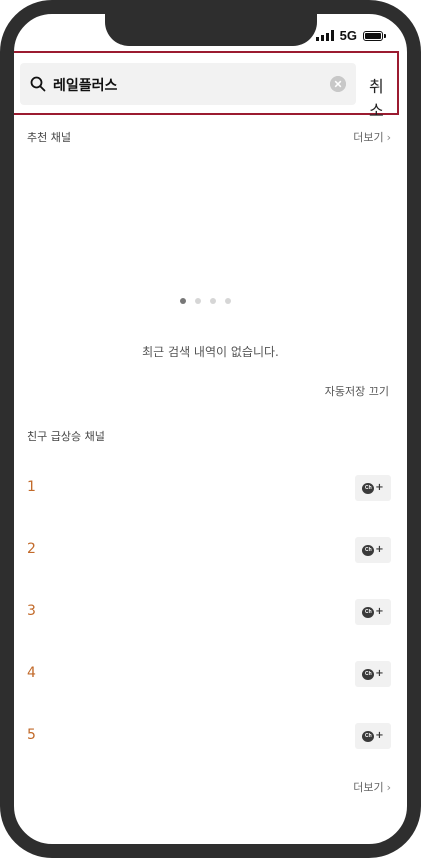 Image resolution: width=421 pixels, height=858 pixels. What do you see at coordinates (209, 613) in the screenshot?
I see `trending-row: 3 Ch +` at bounding box center [209, 613].